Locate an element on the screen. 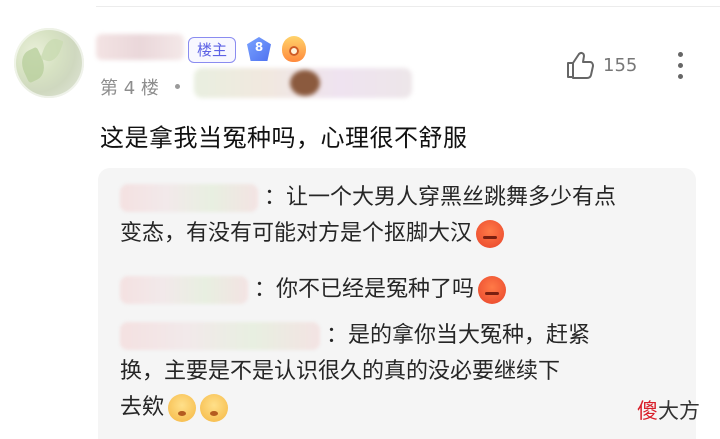 The height and width of the screenshot is (439, 720). avatar is located at coordinates (49, 63).